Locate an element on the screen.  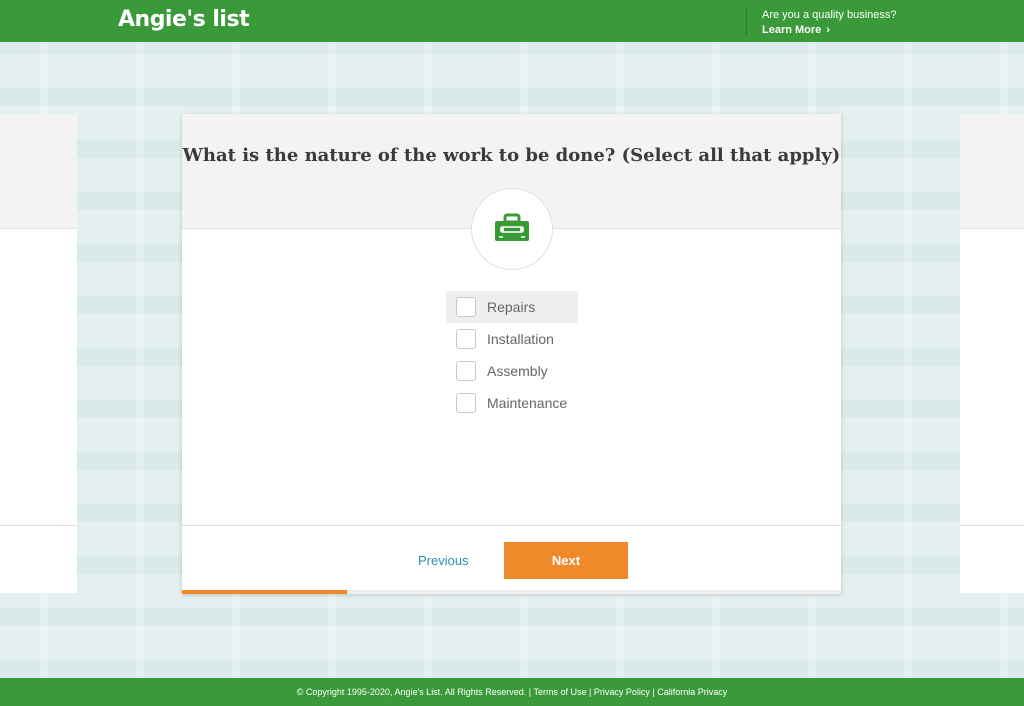
option-label: Assembly is located at coordinates (517, 371).